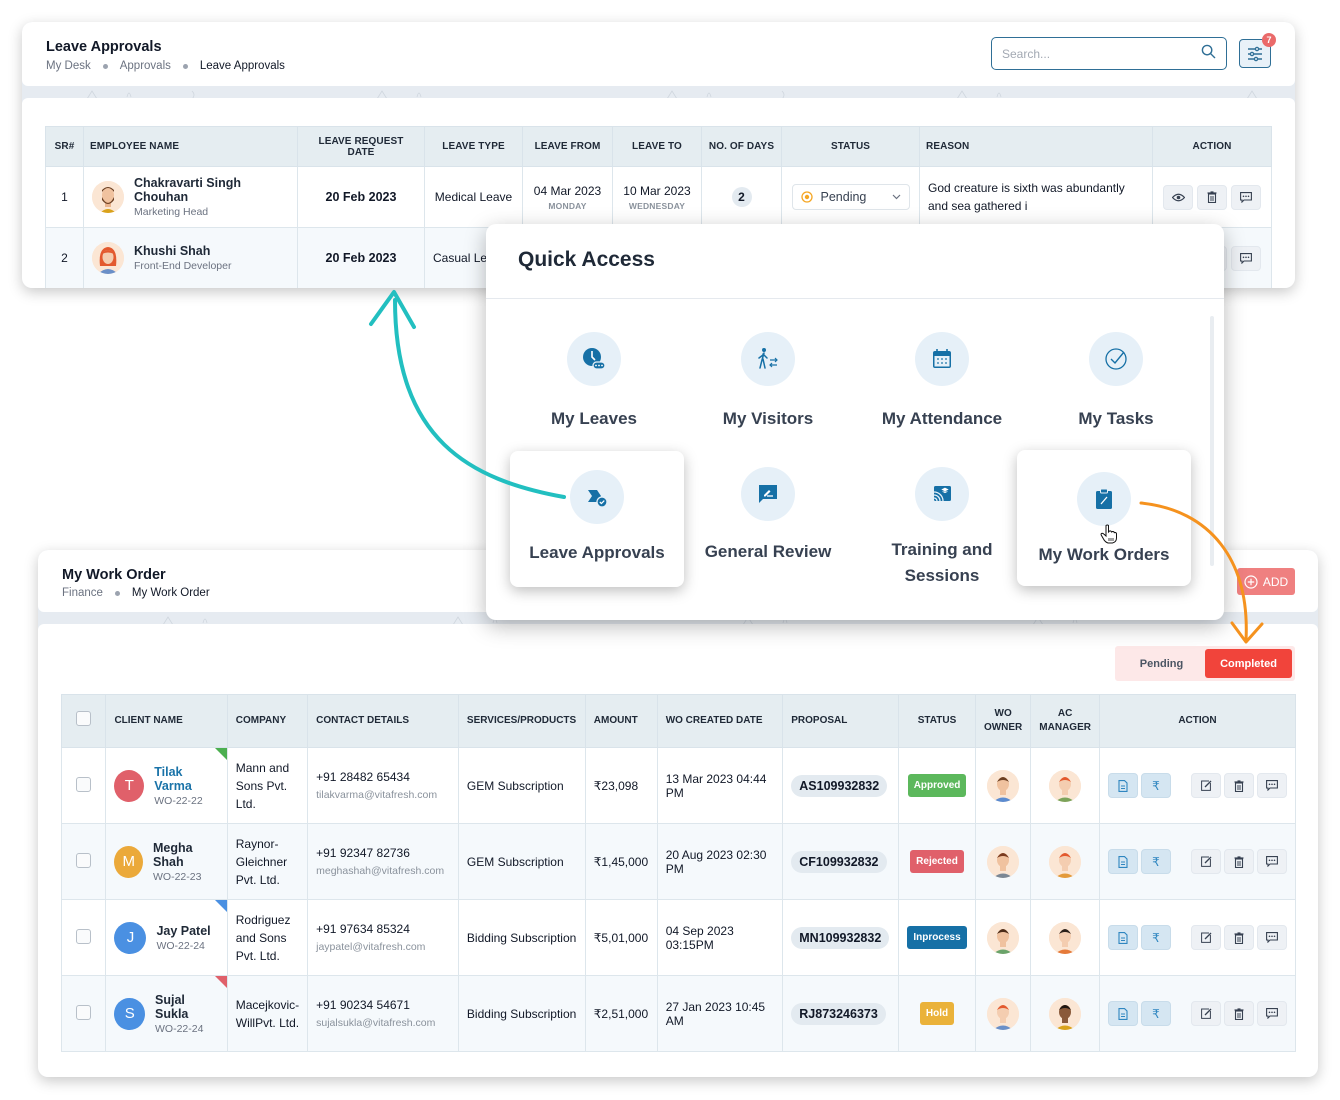 The height and width of the screenshot is (1100, 1340). What do you see at coordinates (1104, 518) in the screenshot?
I see `quick-access-my-work-orders: My Work Orders` at bounding box center [1104, 518].